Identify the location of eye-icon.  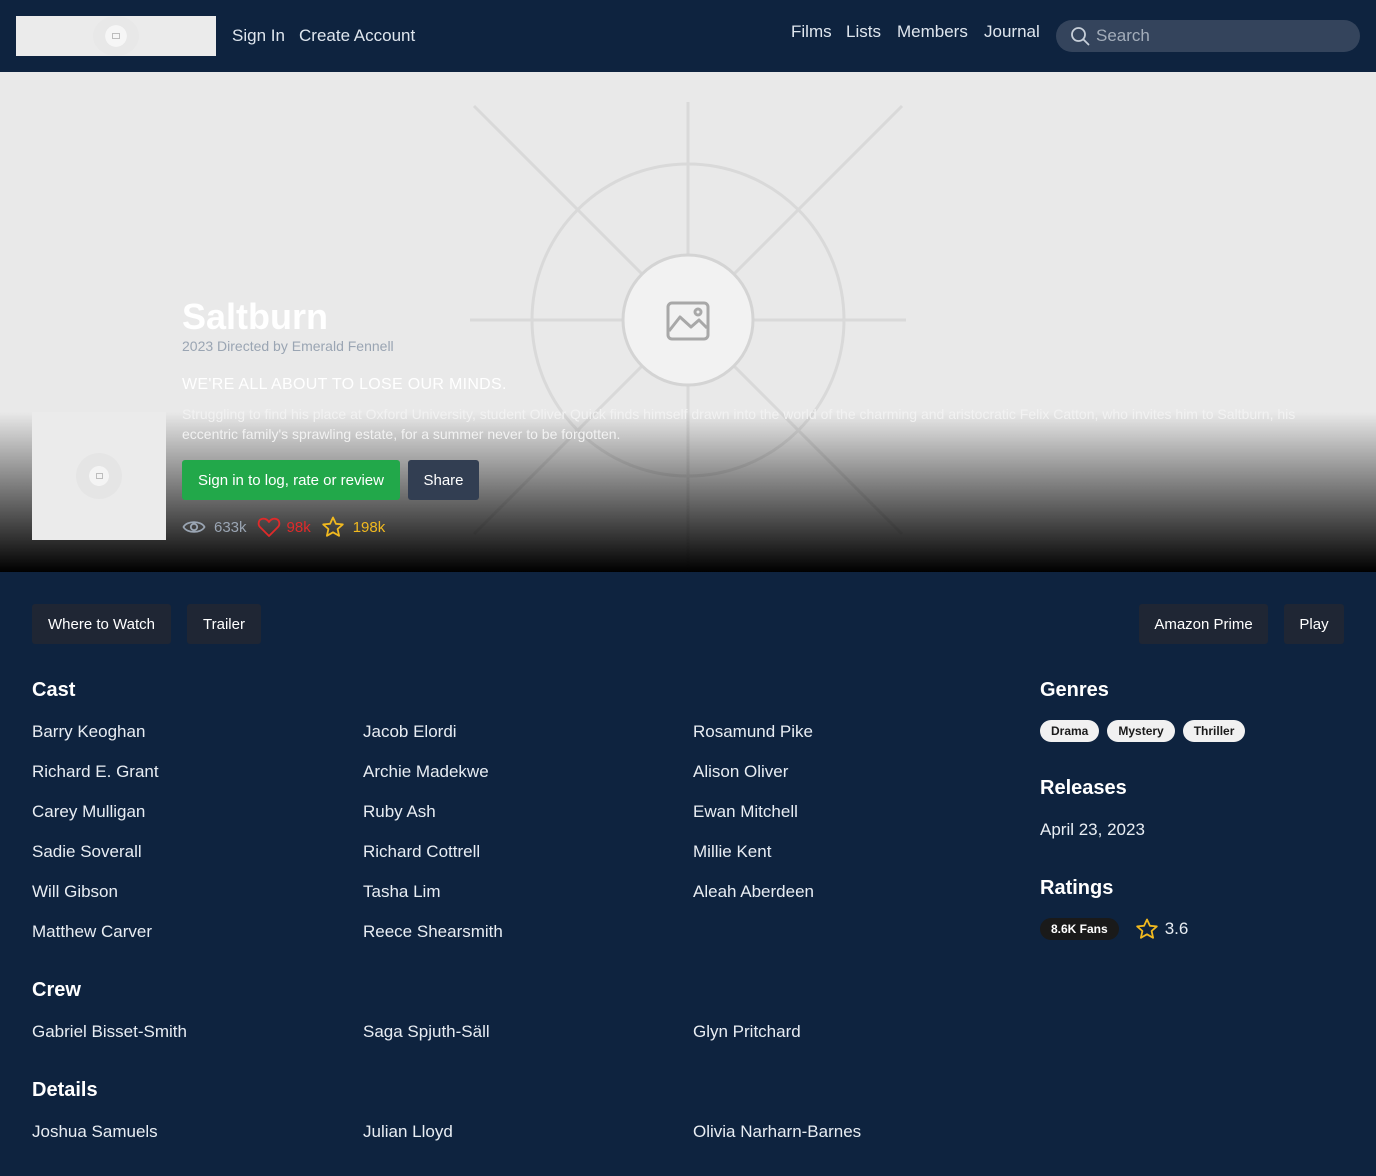
(194, 527).